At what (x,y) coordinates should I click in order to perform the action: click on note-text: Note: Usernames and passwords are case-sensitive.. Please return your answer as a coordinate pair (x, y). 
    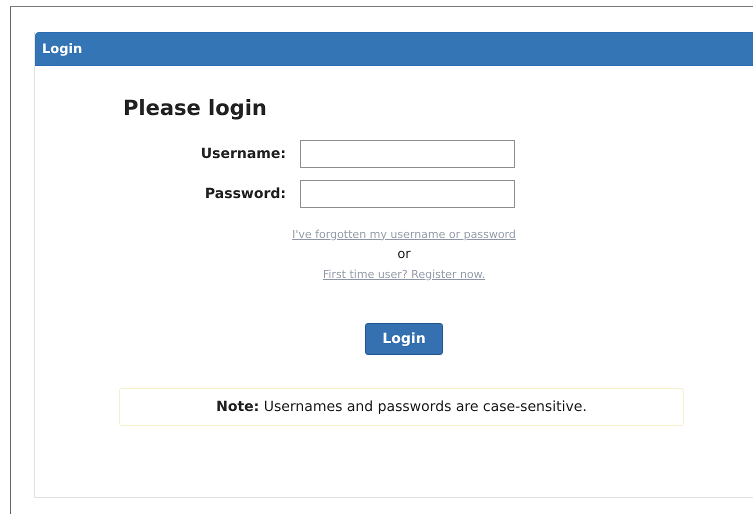
    Looking at the image, I should click on (401, 407).